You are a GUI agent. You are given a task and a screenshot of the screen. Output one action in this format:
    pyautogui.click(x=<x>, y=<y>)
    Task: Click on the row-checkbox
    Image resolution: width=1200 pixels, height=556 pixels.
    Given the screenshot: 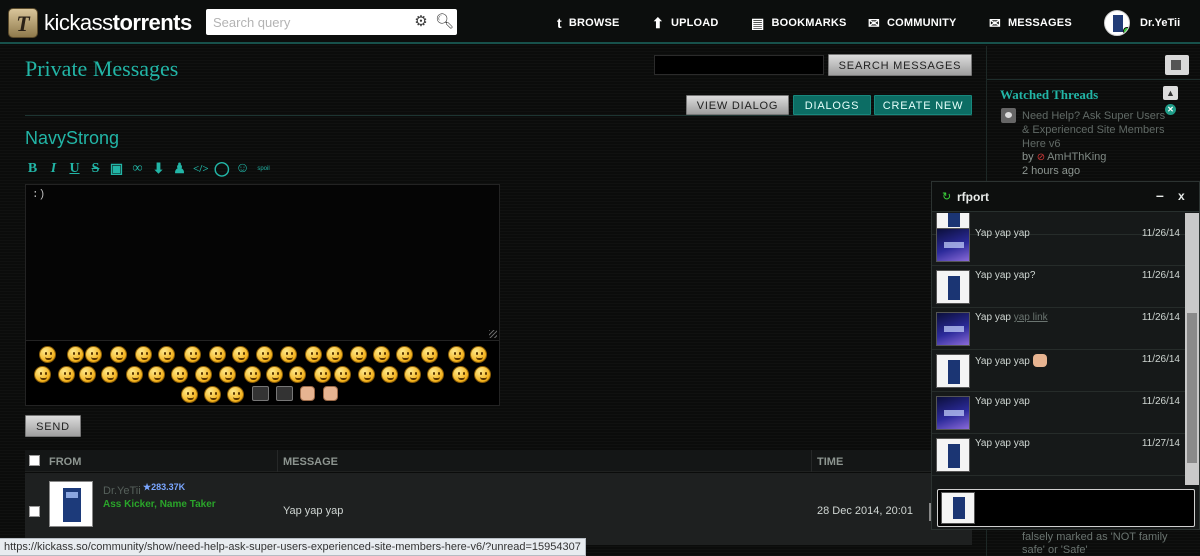 What is the action you would take?
    pyautogui.click(x=34, y=511)
    